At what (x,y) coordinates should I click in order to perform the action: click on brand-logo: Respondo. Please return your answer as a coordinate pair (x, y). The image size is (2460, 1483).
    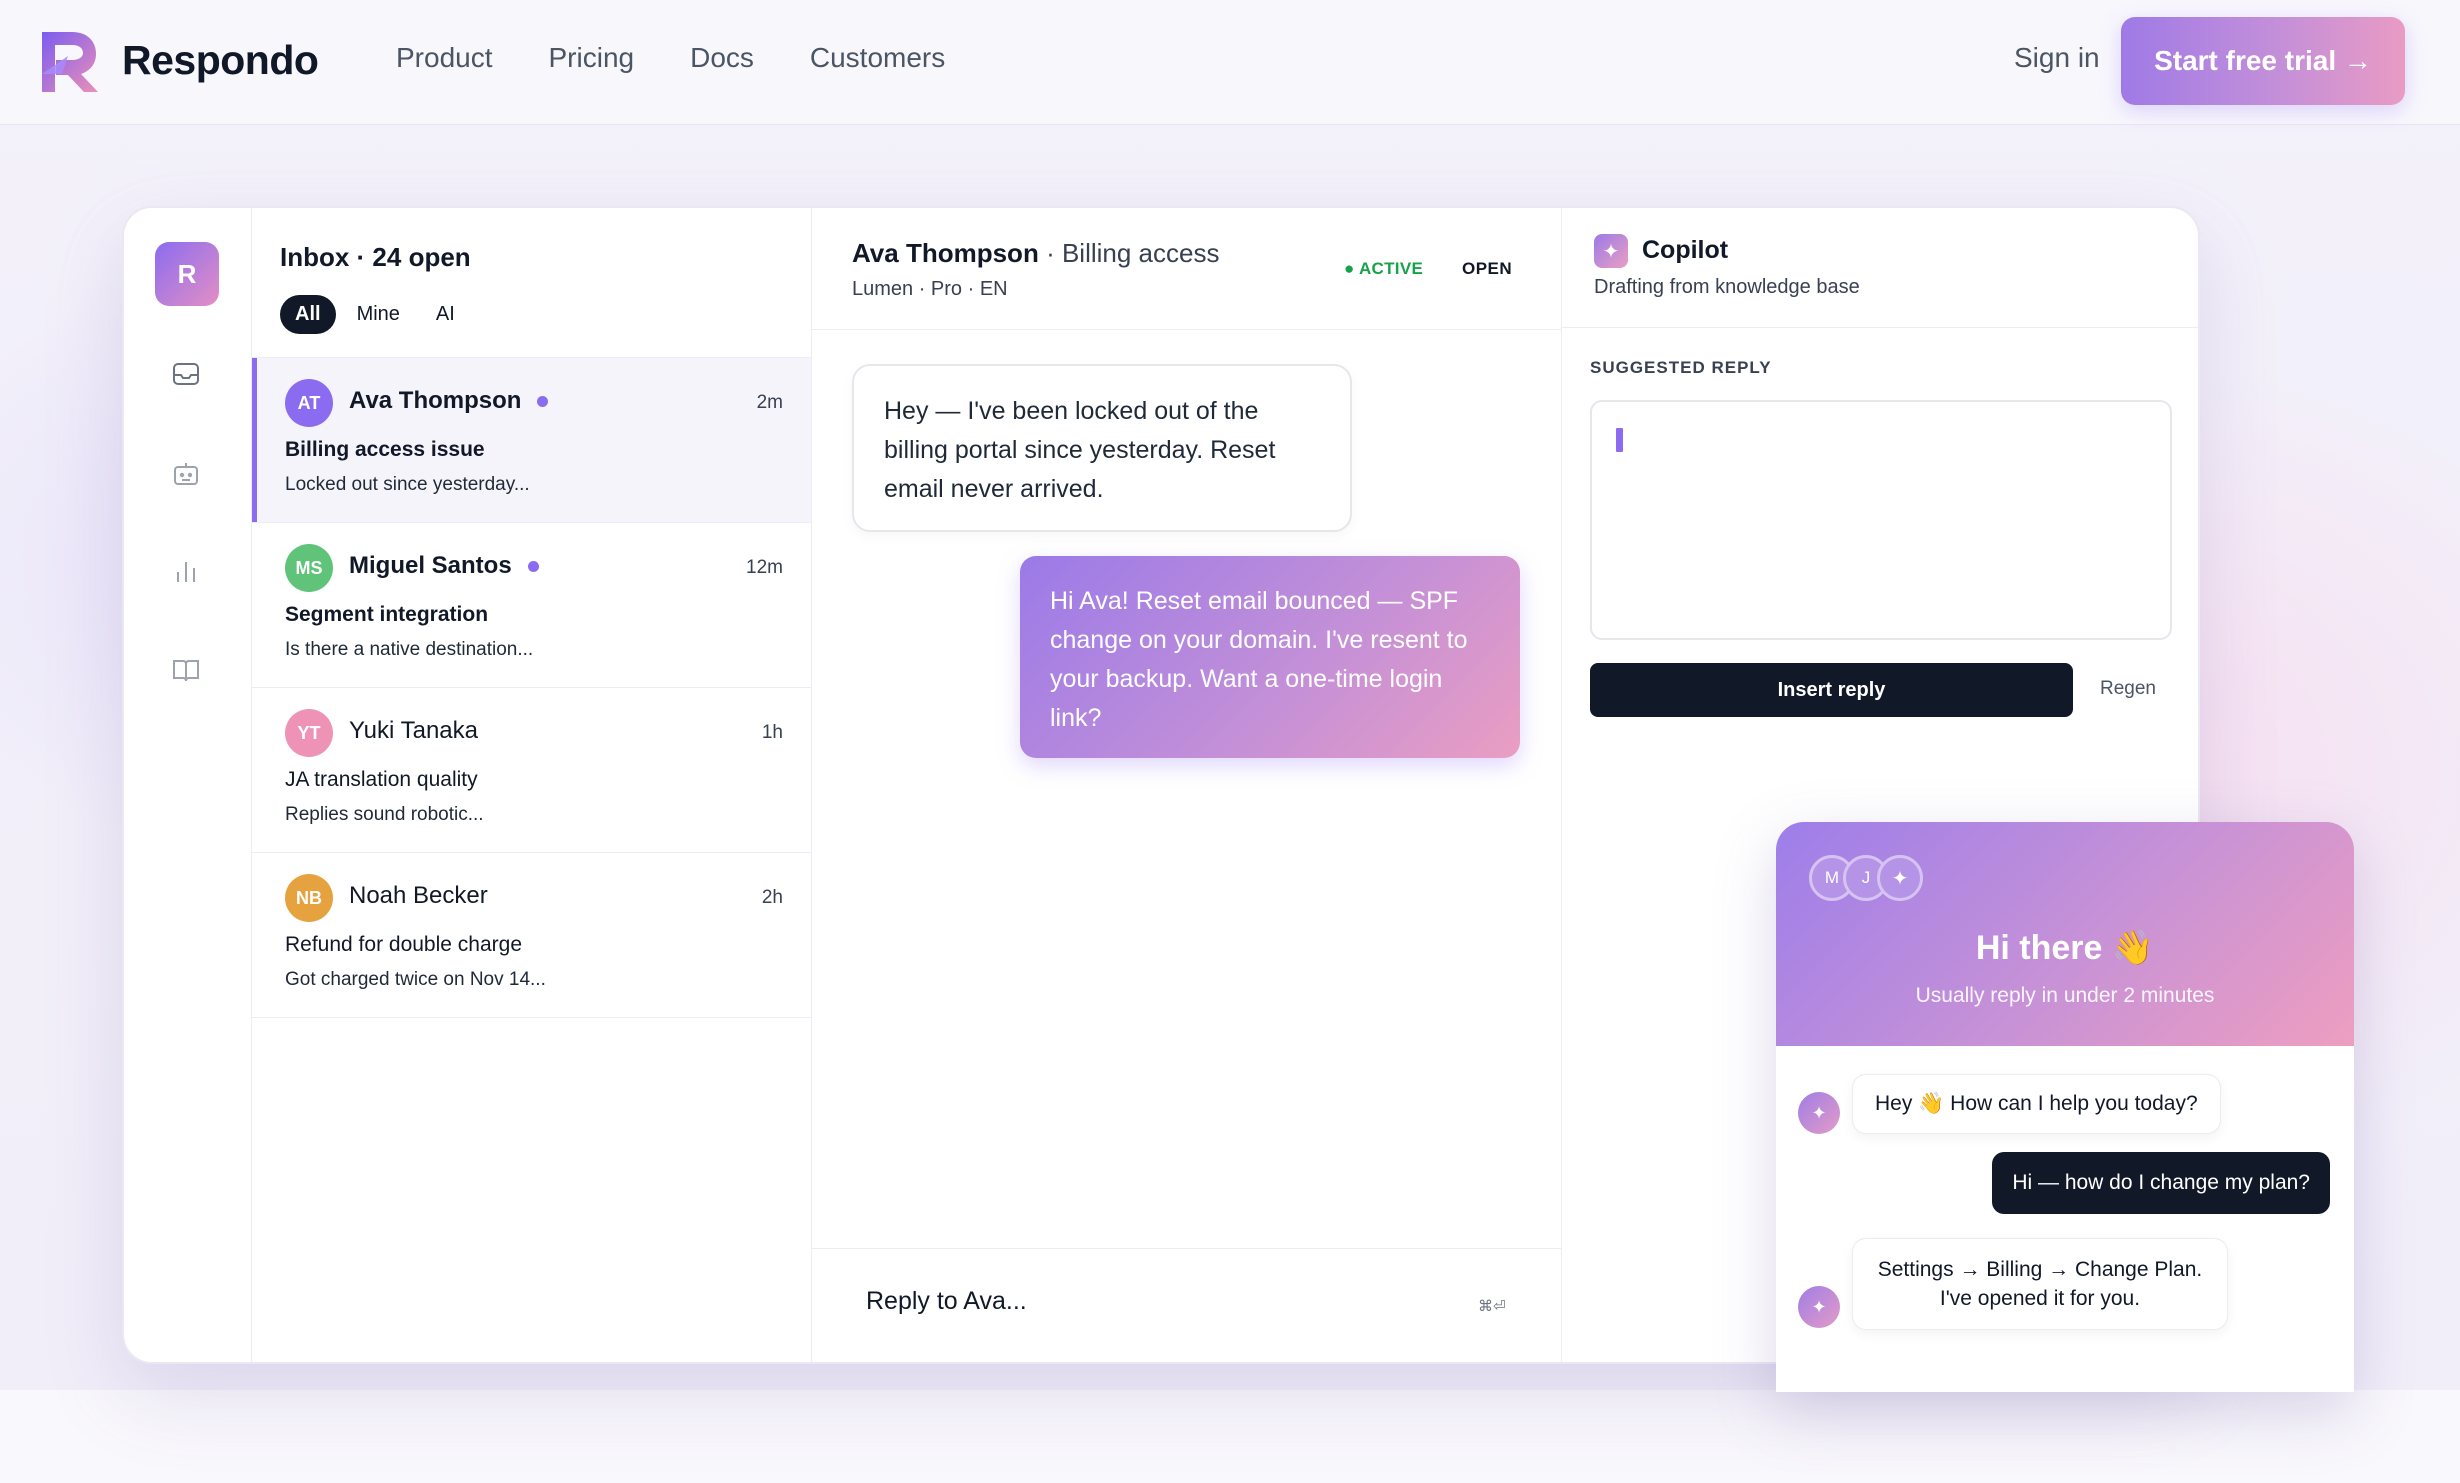
    Looking at the image, I should click on (177, 60).